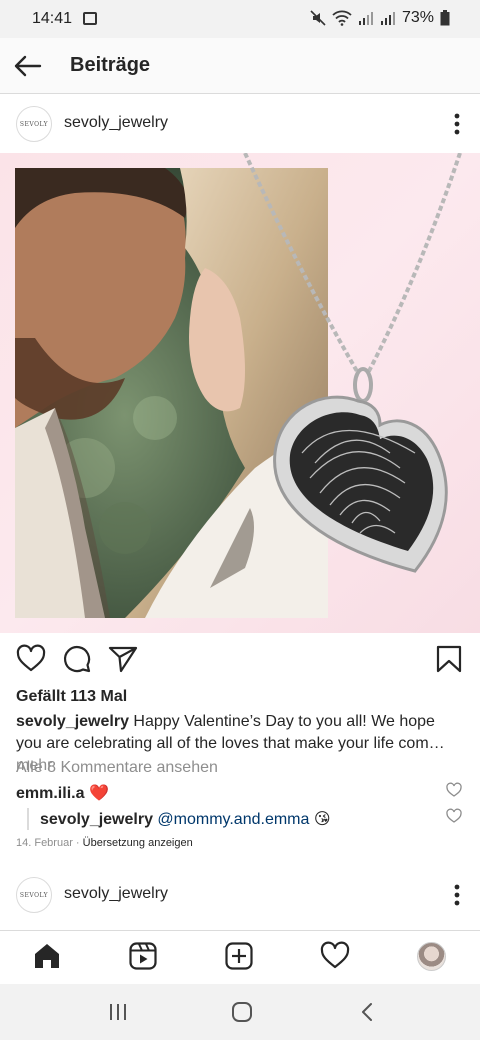 The image size is (480, 1040). Describe the element at coordinates (110, 65) in the screenshot. I see `page-title: Beiträge` at that location.